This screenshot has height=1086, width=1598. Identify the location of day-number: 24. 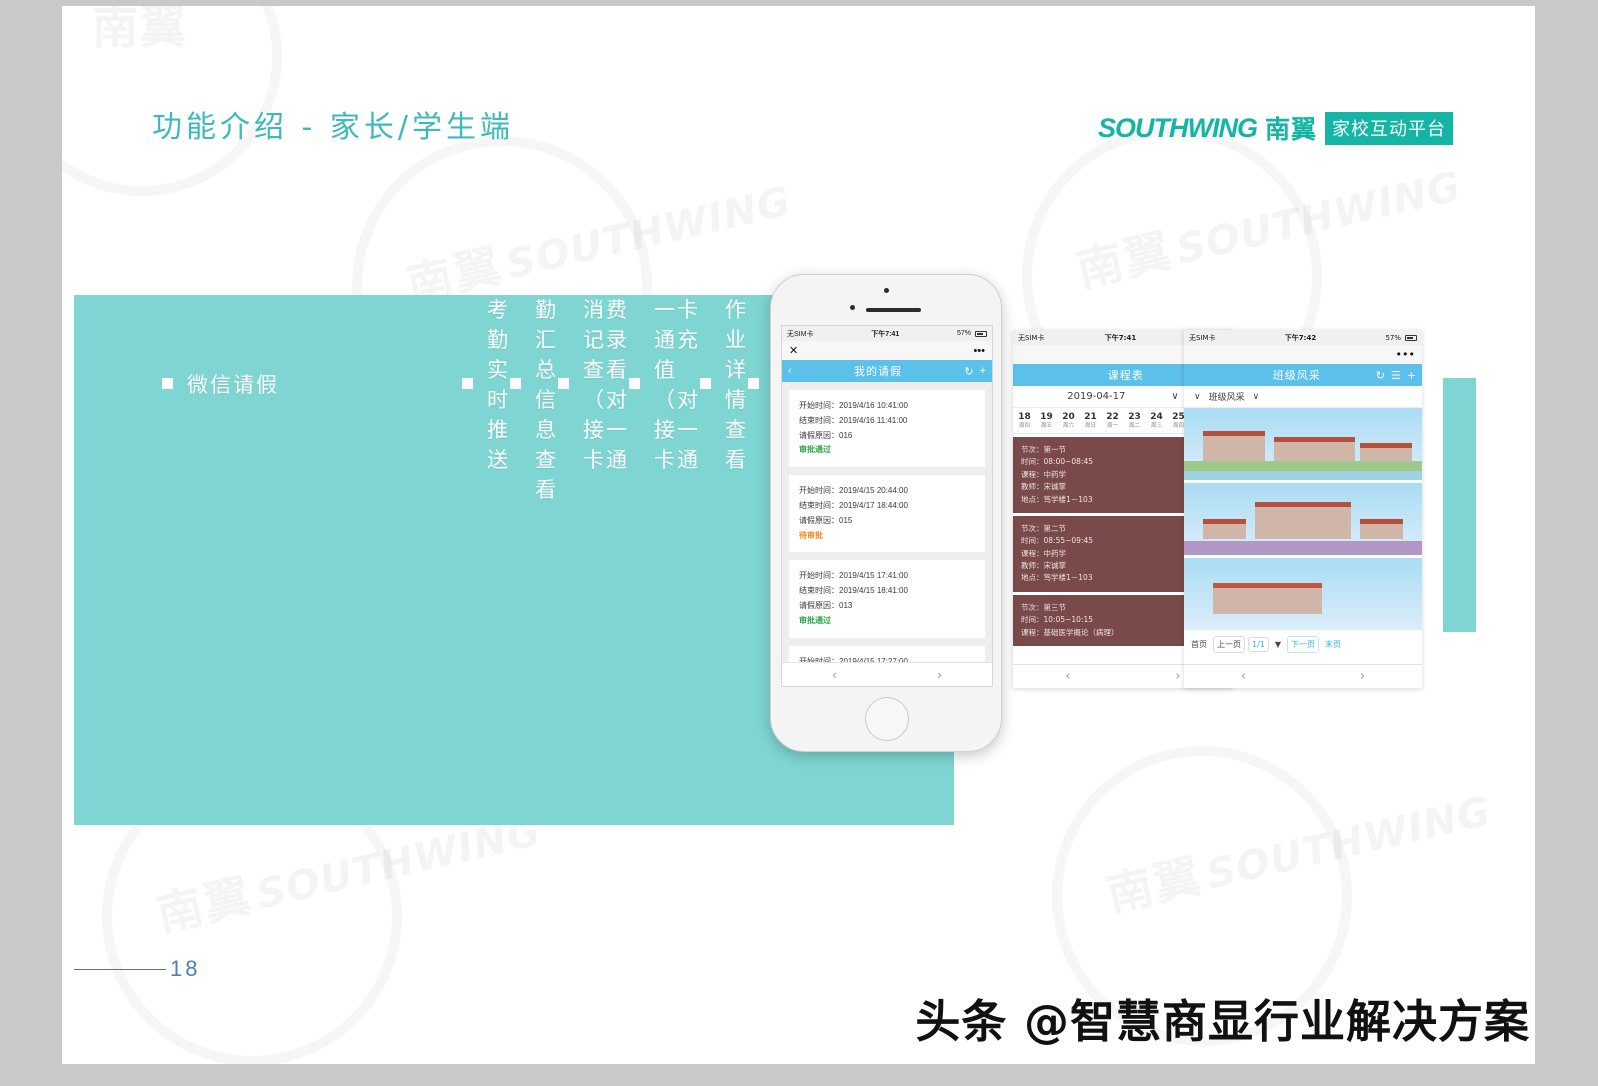
(1156, 417).